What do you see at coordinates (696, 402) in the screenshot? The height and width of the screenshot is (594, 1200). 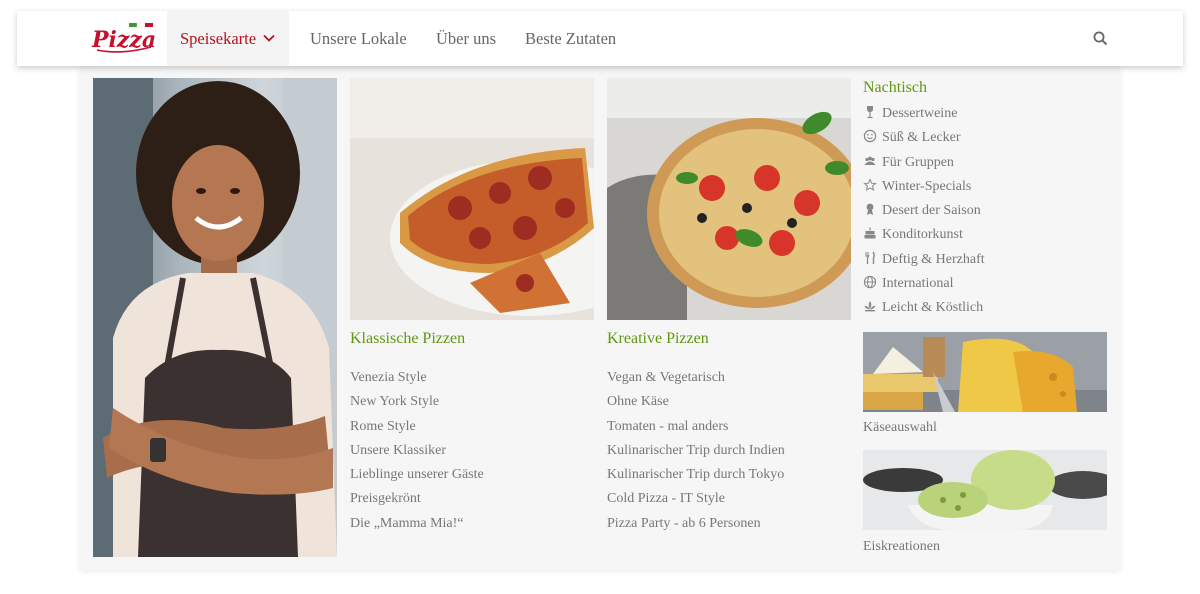 I see `creative-link: Ohne Käse` at bounding box center [696, 402].